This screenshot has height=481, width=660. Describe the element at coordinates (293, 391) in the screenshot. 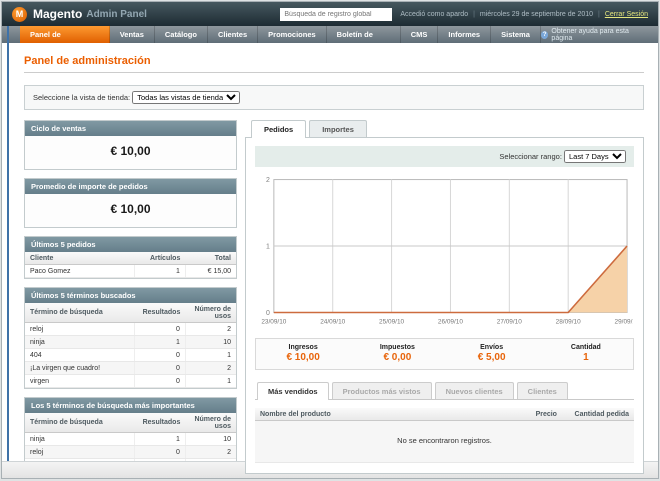

I see `tab-mas-vendidos: Más vendidos` at that location.